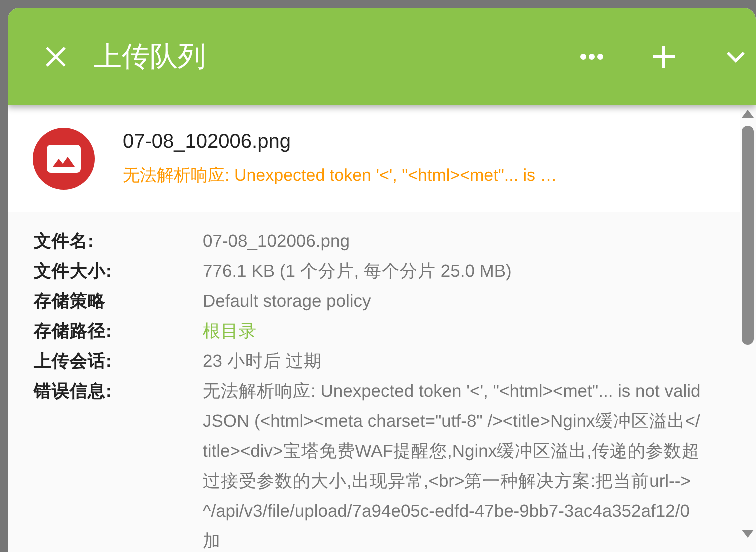 This screenshot has width=756, height=552. What do you see at coordinates (736, 56) in the screenshot?
I see `chevron-down-icon` at bounding box center [736, 56].